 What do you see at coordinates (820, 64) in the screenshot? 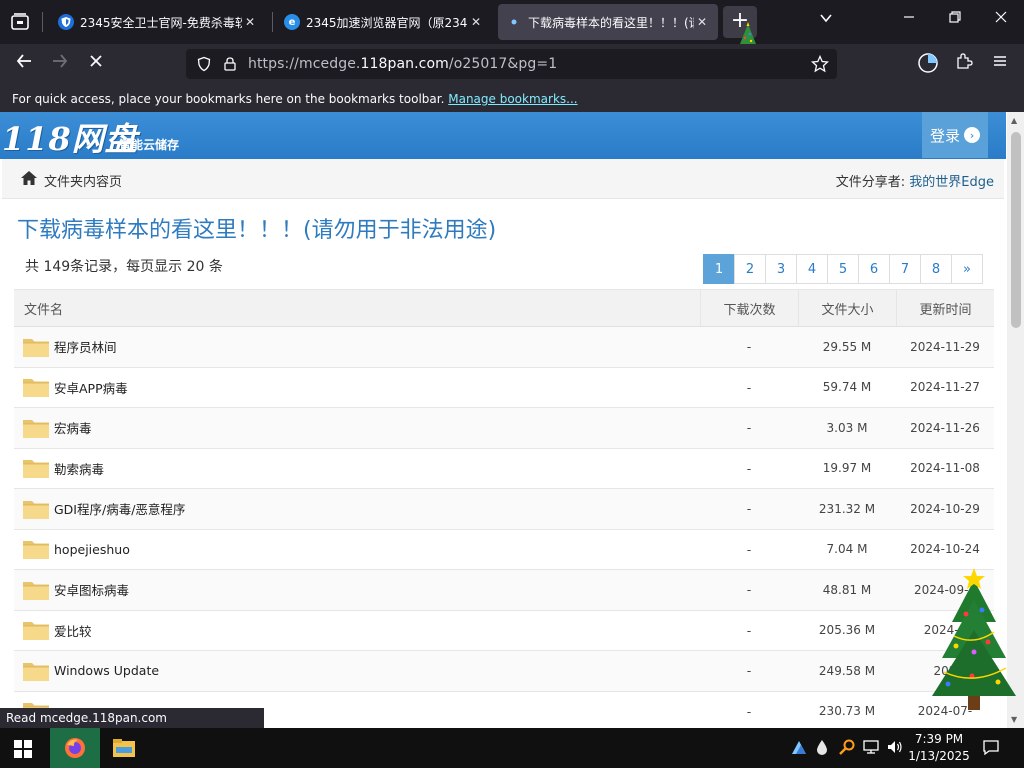
I see `bookmark-star-icon` at bounding box center [820, 64].